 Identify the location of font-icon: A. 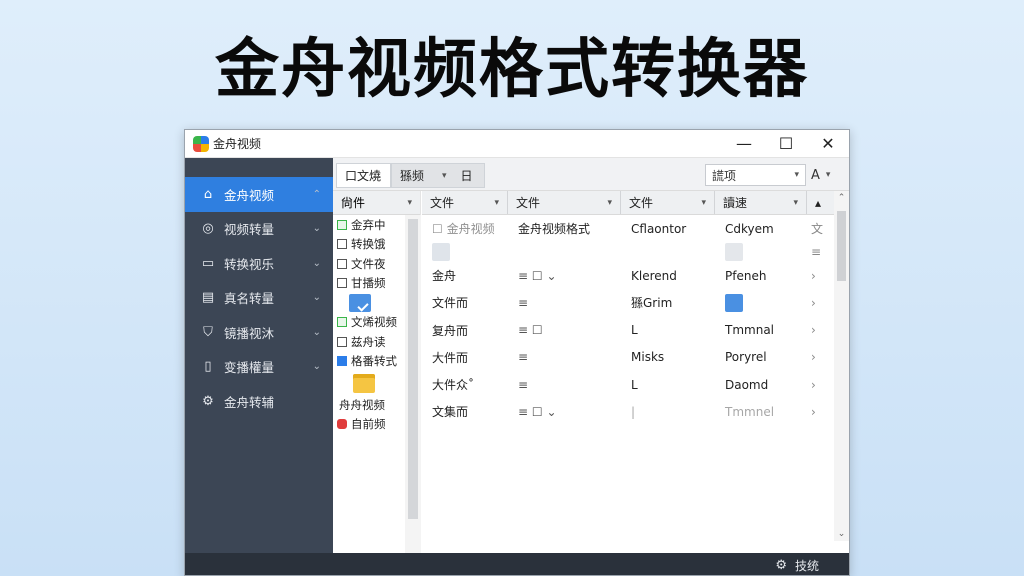
(815, 175).